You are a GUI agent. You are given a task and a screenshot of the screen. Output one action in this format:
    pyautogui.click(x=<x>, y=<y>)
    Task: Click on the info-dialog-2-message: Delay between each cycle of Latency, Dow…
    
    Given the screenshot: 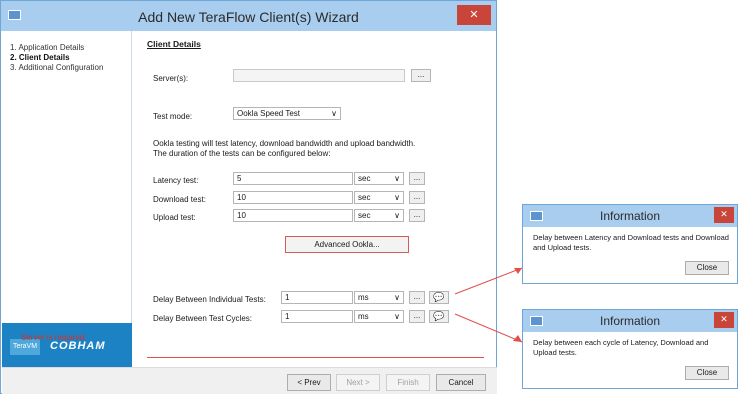 What is the action you would take?
    pyautogui.click(x=621, y=347)
    